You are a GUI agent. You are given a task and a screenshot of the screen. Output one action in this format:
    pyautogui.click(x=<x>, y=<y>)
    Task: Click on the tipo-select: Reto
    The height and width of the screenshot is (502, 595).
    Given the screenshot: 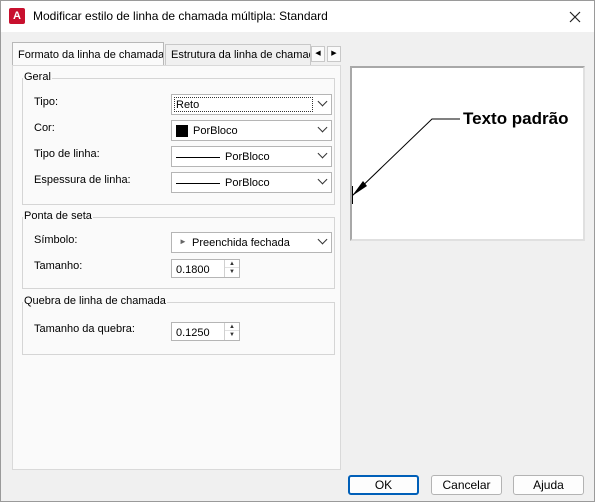 What is the action you would take?
    pyautogui.click(x=251, y=104)
    